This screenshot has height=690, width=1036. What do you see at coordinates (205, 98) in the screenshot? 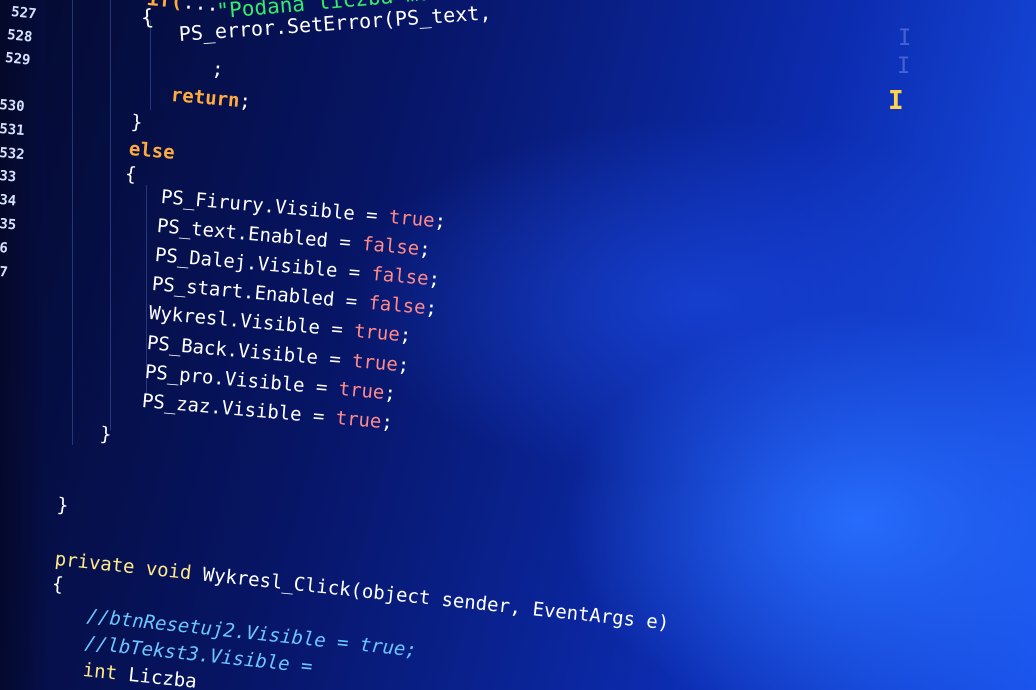
I see `token-keyword: return` at bounding box center [205, 98].